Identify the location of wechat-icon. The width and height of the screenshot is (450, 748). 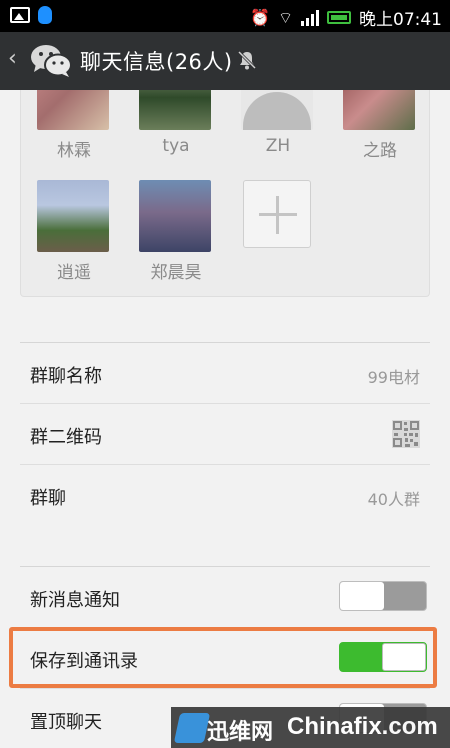
(51, 61).